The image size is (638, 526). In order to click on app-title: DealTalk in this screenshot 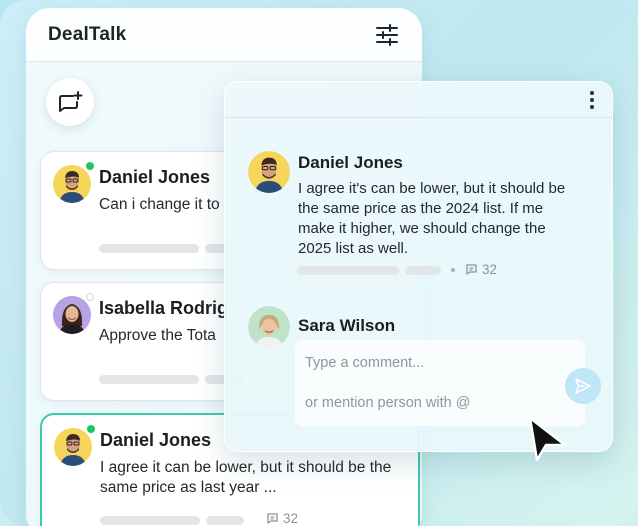, I will do `click(87, 34)`.